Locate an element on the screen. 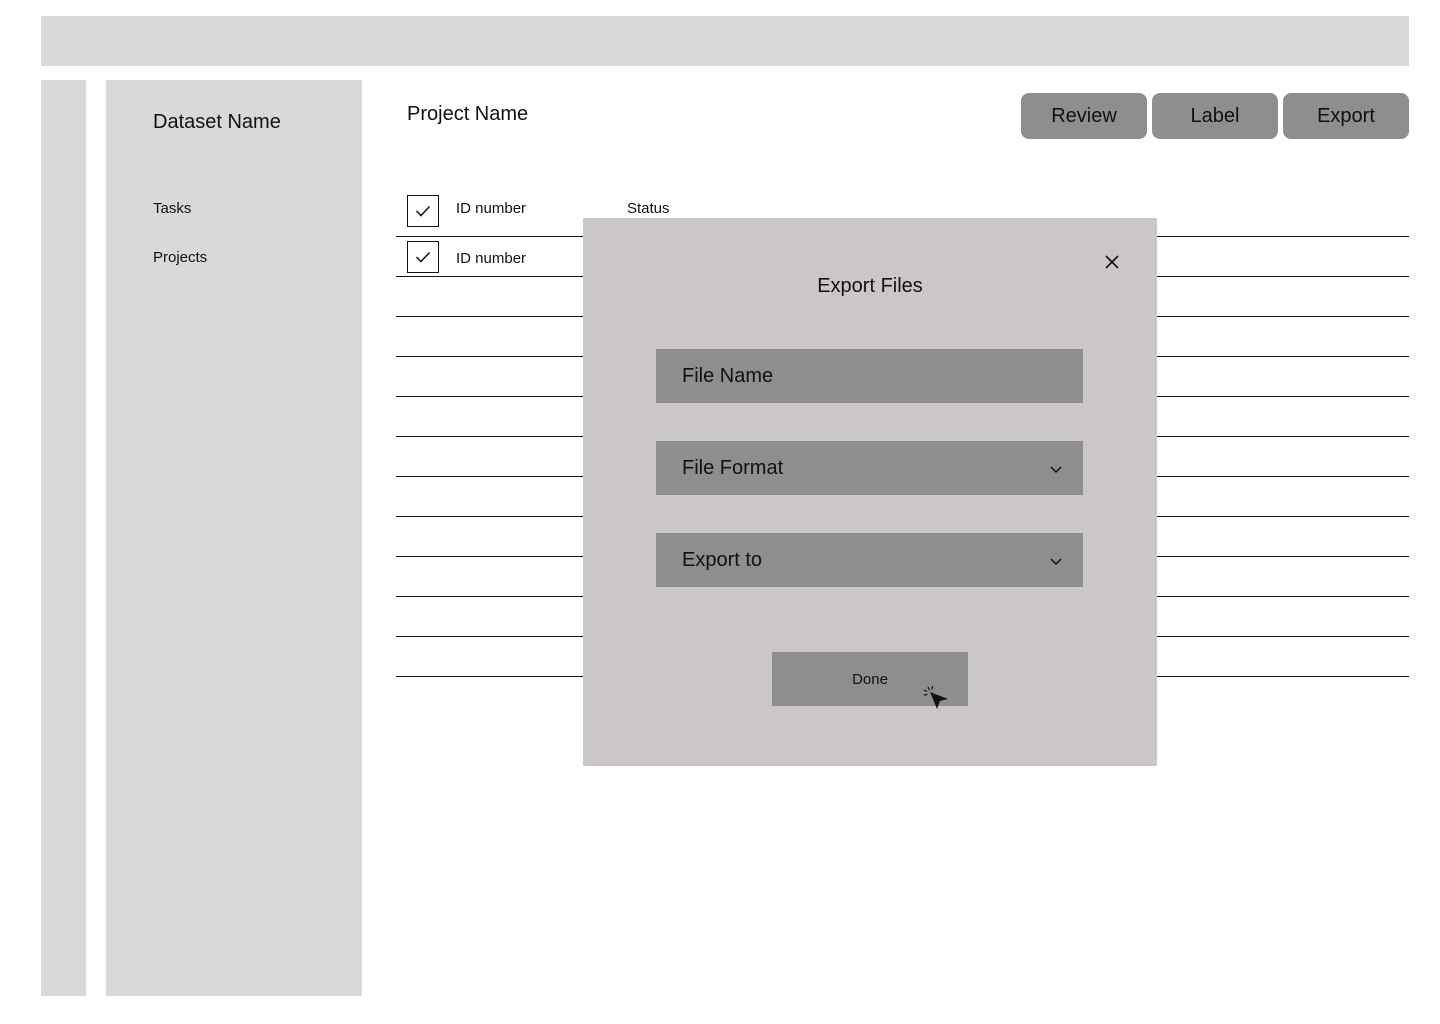  dialog-title: Export Files is located at coordinates (870, 286).